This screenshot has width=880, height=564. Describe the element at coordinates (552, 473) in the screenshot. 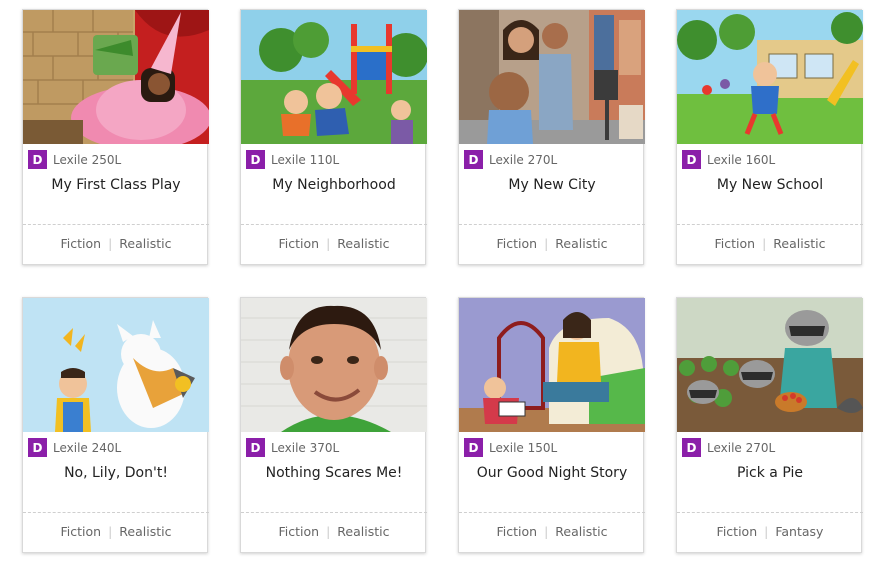

I see `book-title: Our Good Night Story` at that location.